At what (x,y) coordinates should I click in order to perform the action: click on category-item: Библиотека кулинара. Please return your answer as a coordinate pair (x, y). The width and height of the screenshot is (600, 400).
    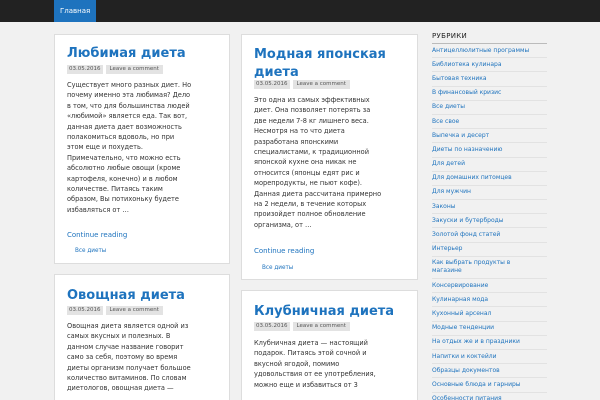
    Looking at the image, I should click on (489, 65).